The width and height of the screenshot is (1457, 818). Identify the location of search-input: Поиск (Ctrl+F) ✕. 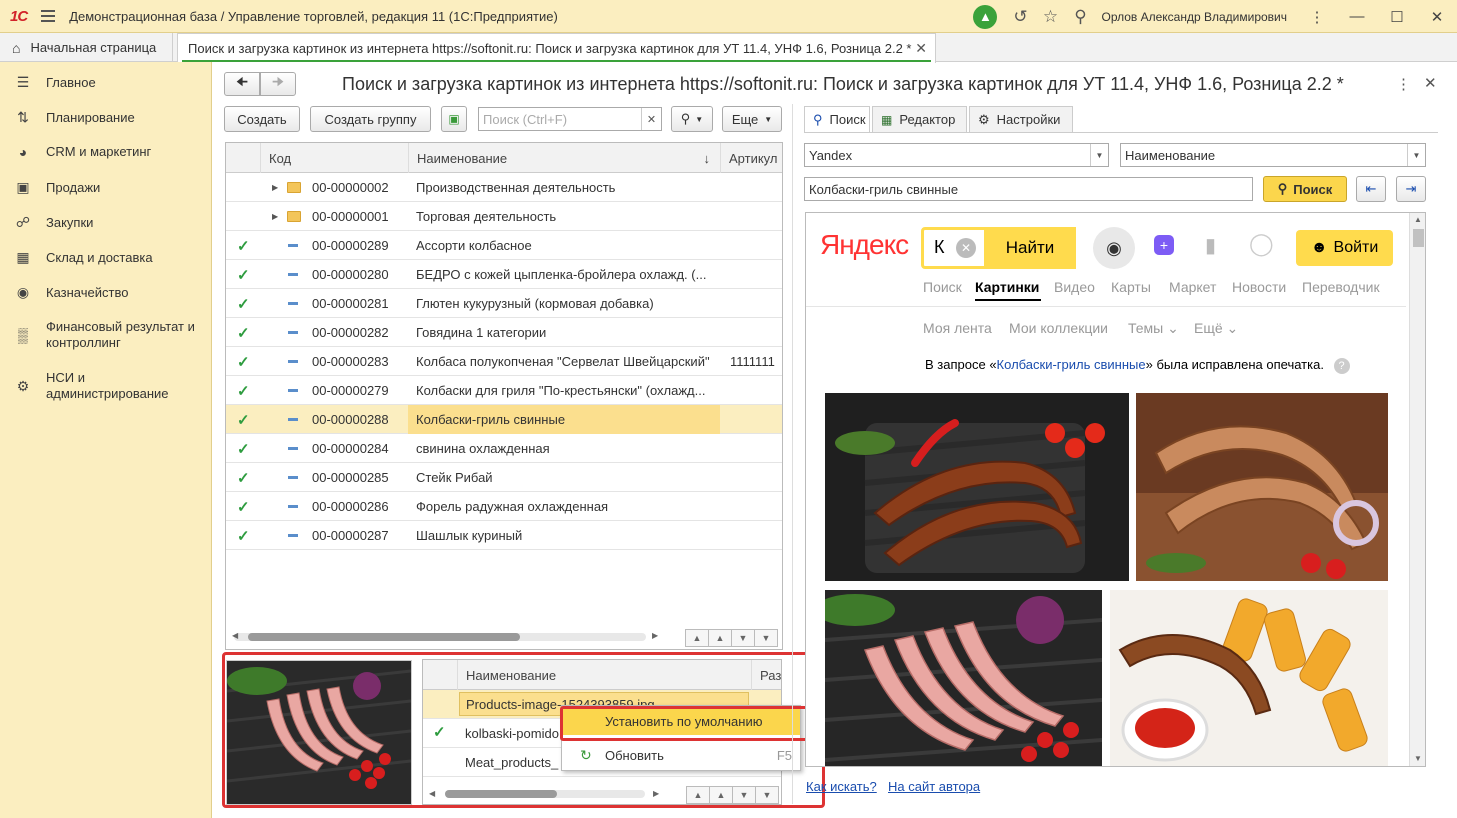
(570, 119).